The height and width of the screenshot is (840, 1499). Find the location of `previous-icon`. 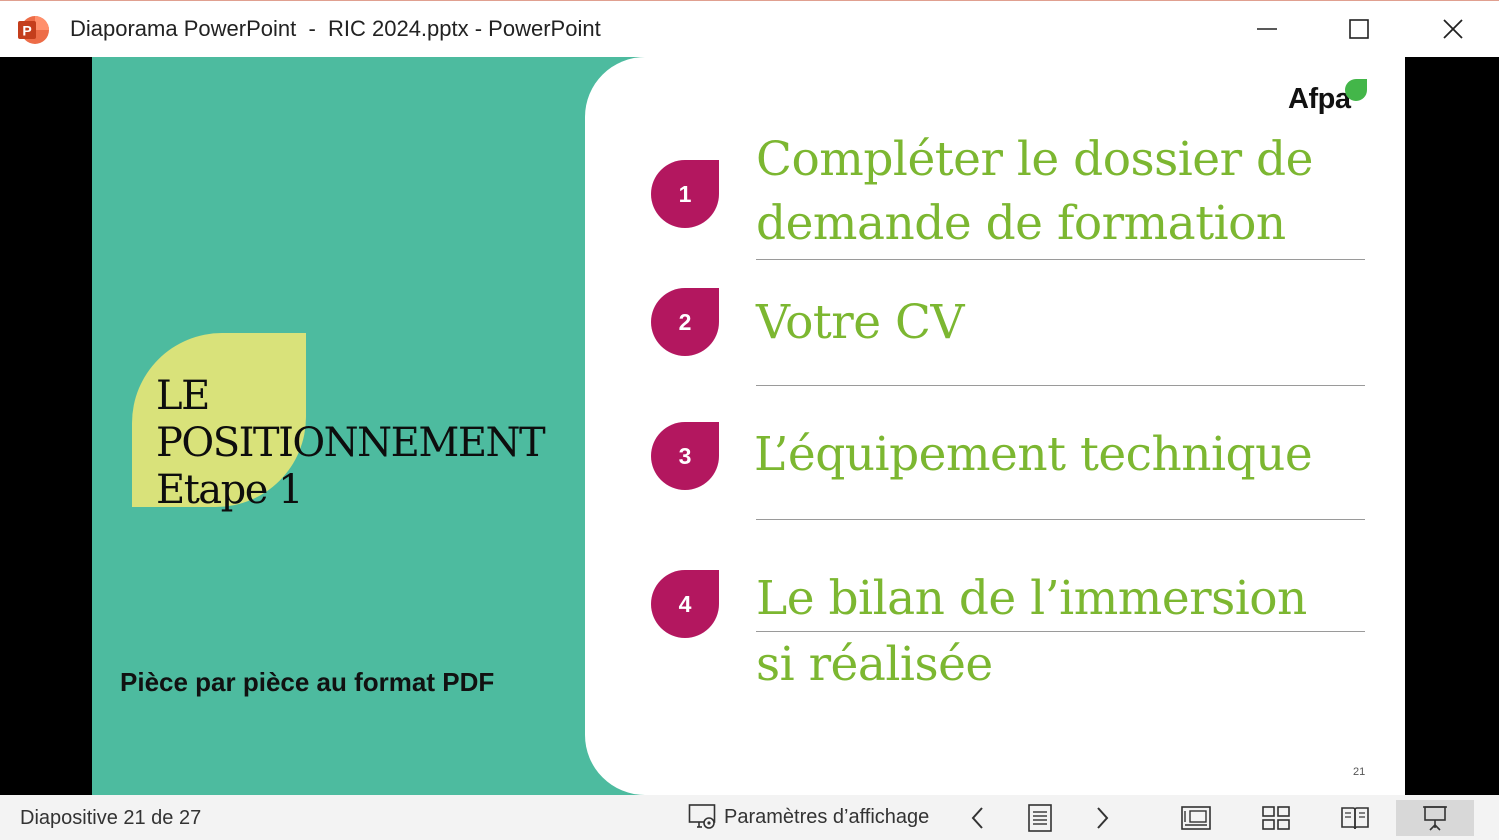

previous-icon is located at coordinates (977, 818).